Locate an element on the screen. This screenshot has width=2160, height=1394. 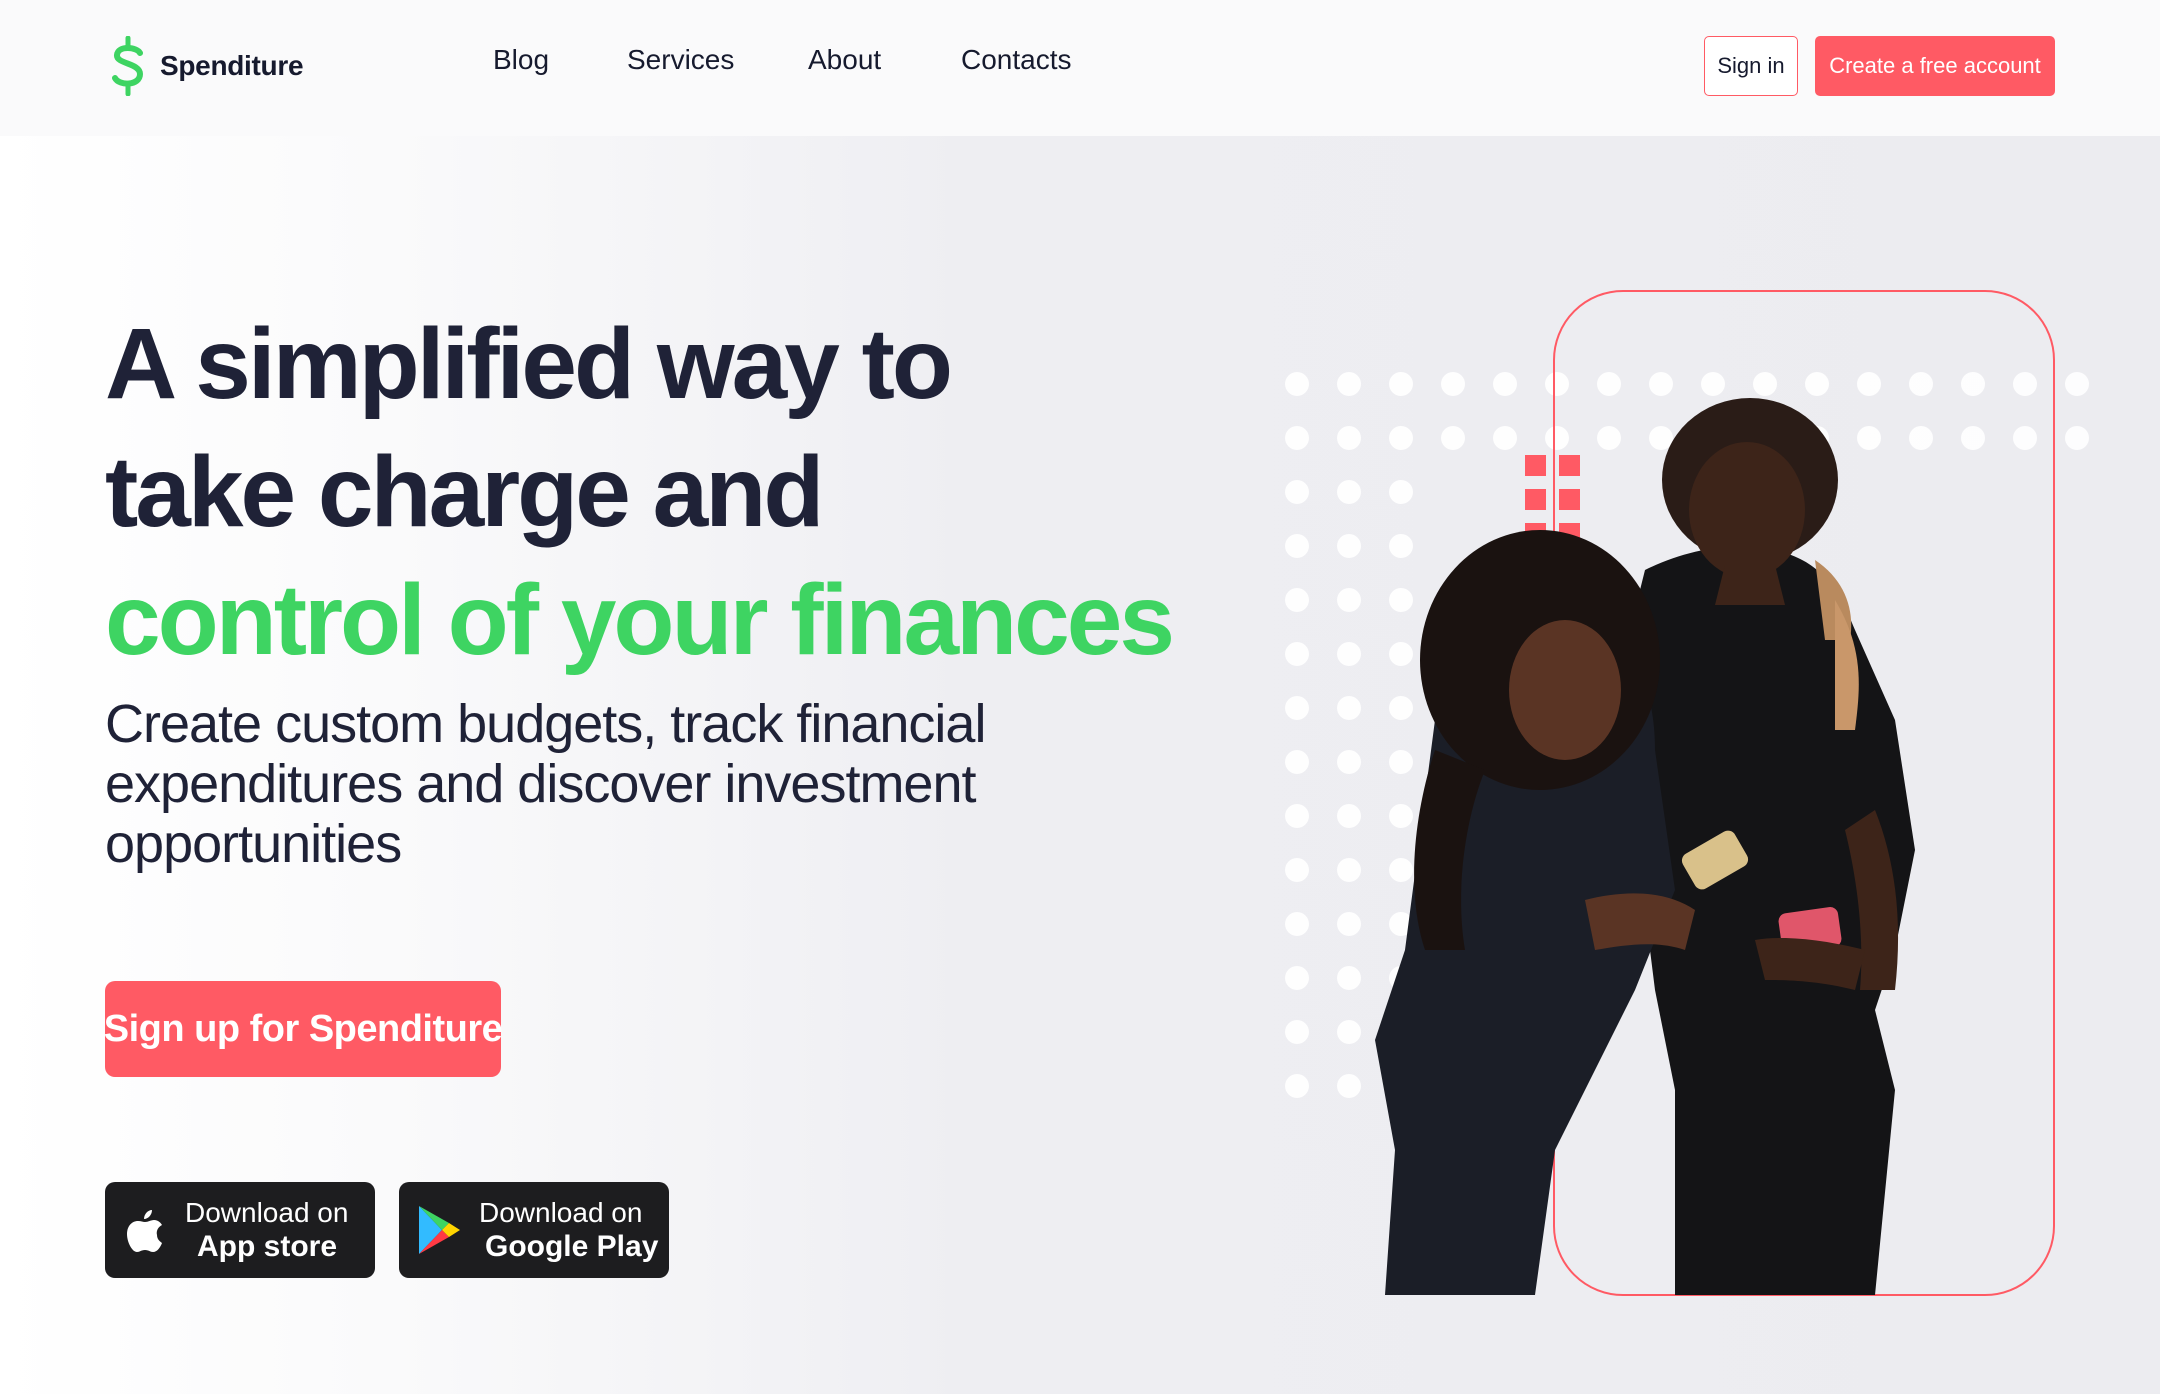
sign-in-button: Sign in is located at coordinates (1751, 66).